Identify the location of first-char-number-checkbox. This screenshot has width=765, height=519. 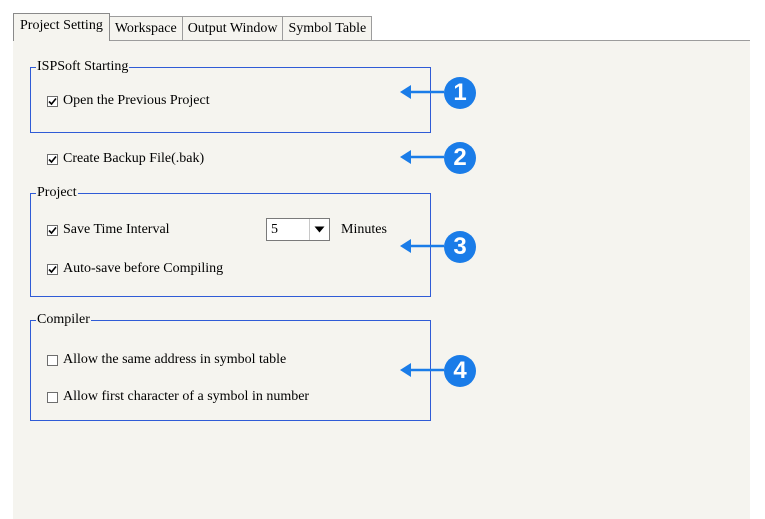
(52, 397).